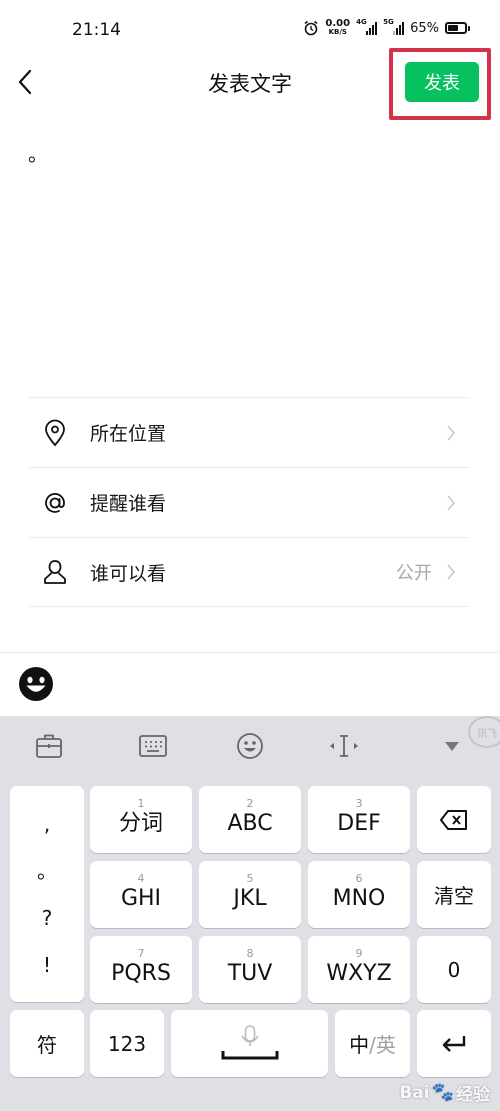  What do you see at coordinates (424, 28) in the screenshot?
I see `battery-percentage: 65%` at bounding box center [424, 28].